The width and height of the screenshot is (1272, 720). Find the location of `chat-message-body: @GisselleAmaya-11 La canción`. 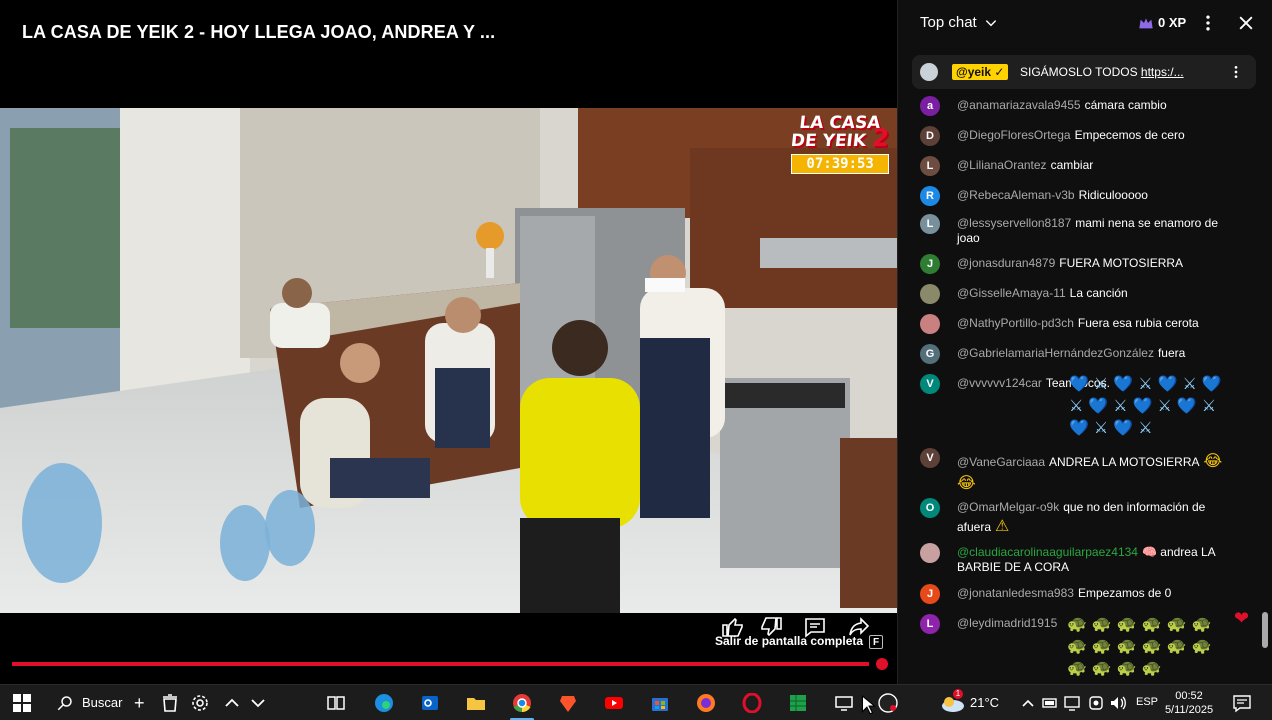

chat-message-body: @GisselleAmaya-11 La canción is located at coordinates (1097, 293).